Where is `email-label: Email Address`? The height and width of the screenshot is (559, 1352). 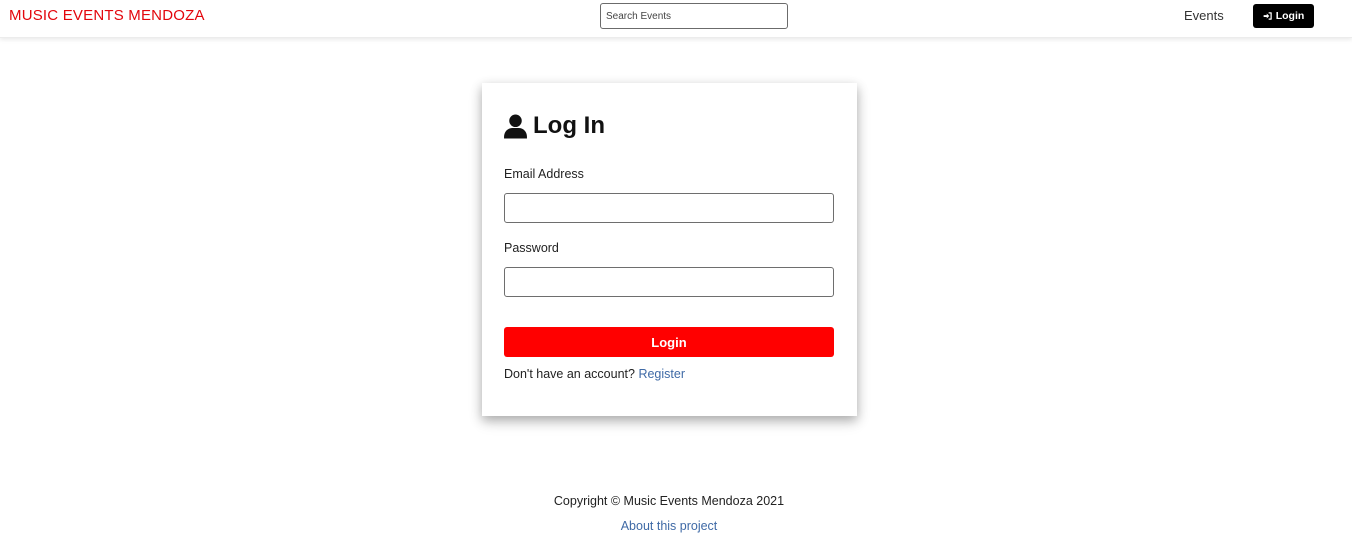 email-label: Email Address is located at coordinates (544, 174).